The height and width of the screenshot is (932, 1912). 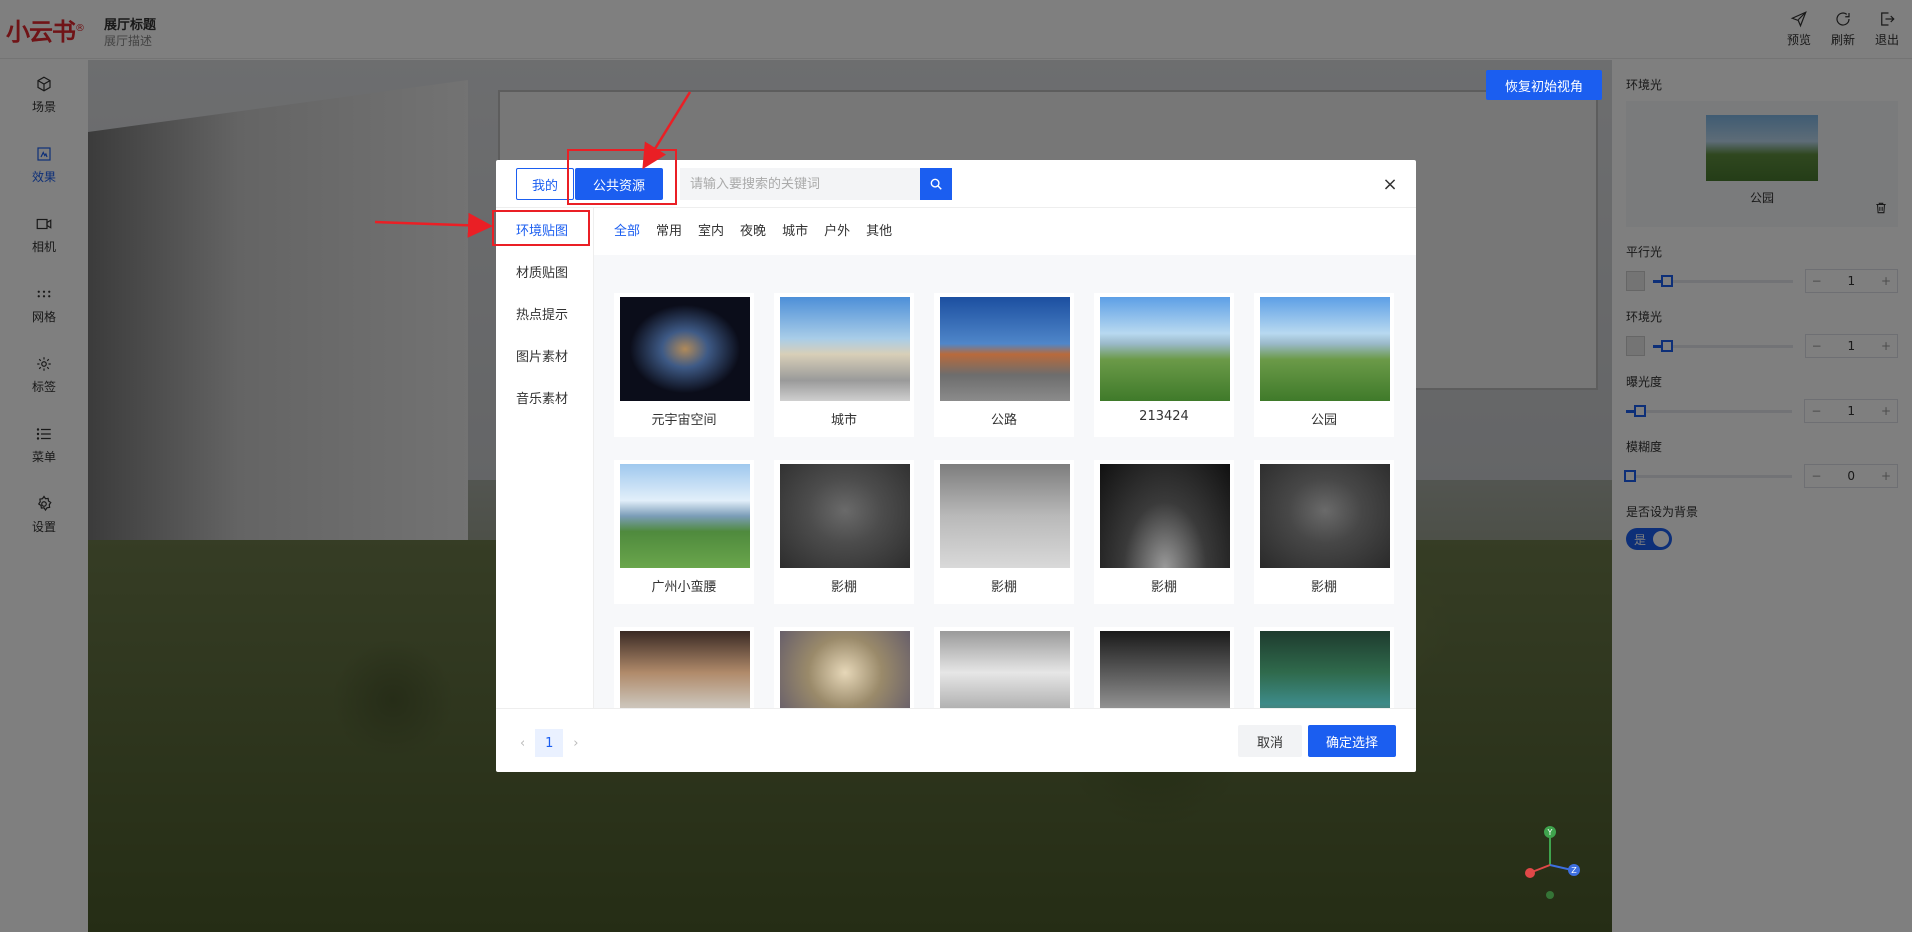 I want to click on close-icon: ×, so click(x=1390, y=184).